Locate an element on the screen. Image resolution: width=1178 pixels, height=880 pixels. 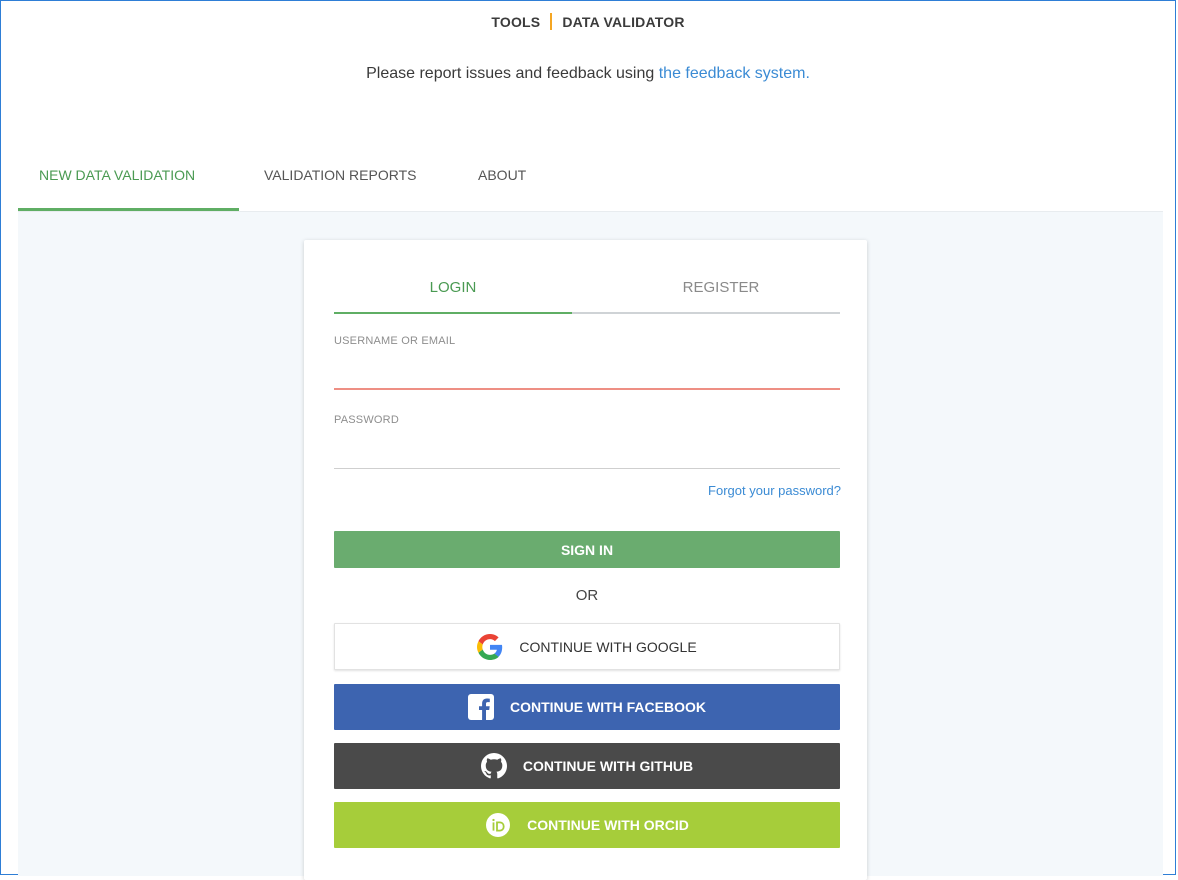
auth-tab-indicator is located at coordinates (453, 313).